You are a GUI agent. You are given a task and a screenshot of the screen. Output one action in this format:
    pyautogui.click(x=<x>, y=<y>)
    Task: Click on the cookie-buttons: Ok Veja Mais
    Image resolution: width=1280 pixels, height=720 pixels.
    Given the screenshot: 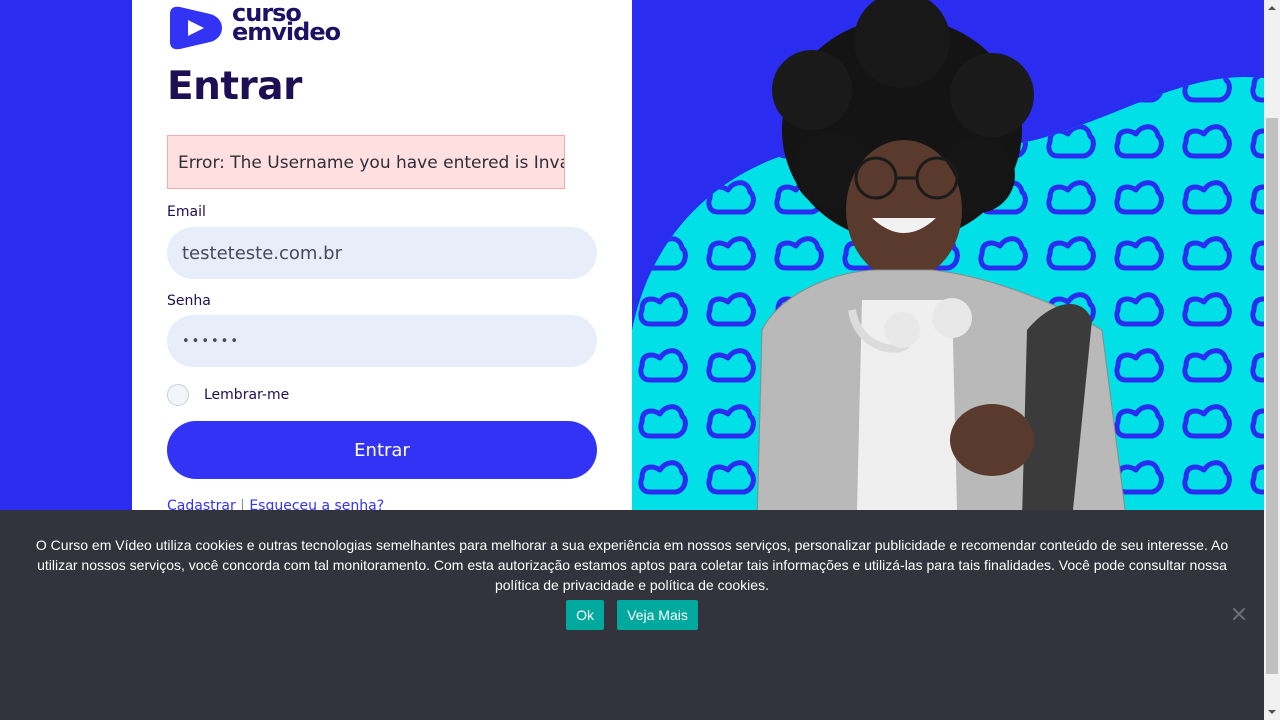 What is the action you would take?
    pyautogui.click(x=632, y=615)
    